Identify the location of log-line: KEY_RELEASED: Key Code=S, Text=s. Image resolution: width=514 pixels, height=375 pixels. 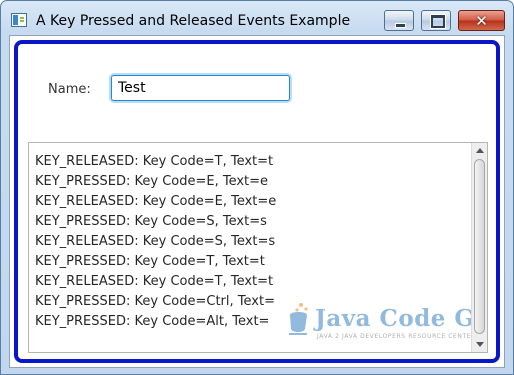
(155, 241).